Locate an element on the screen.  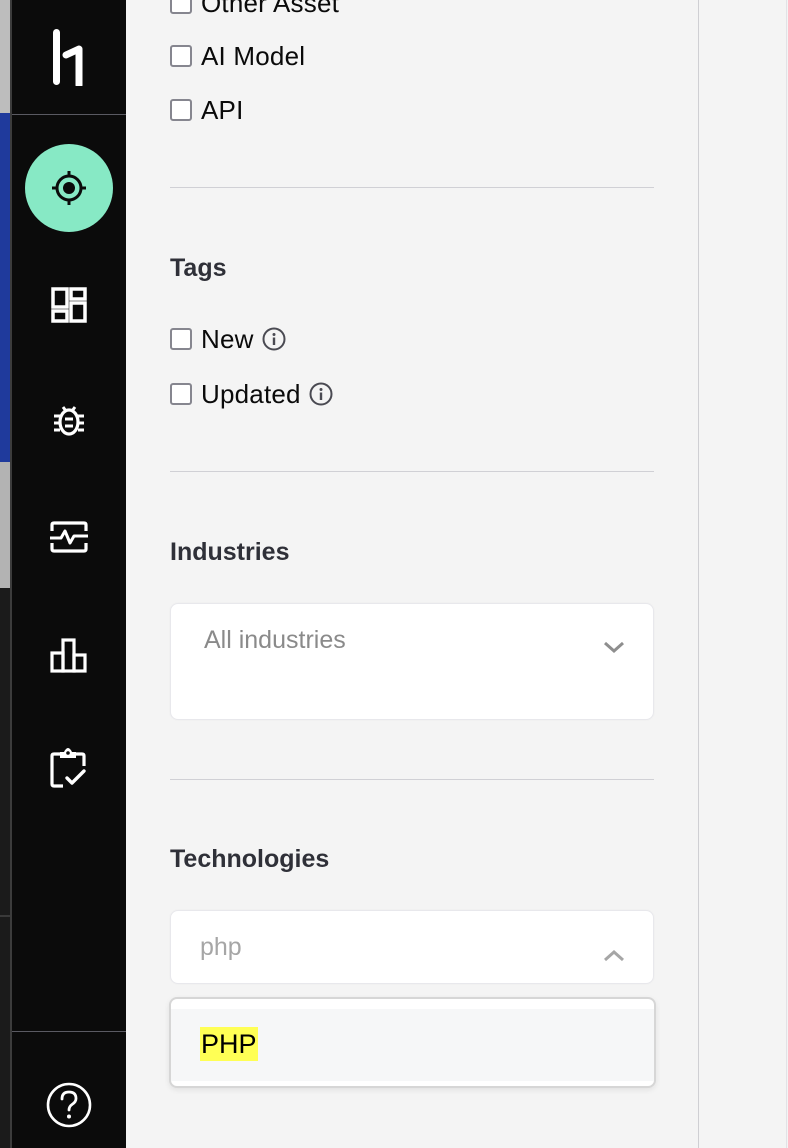
background-window-edge is located at coordinates (5, 574).